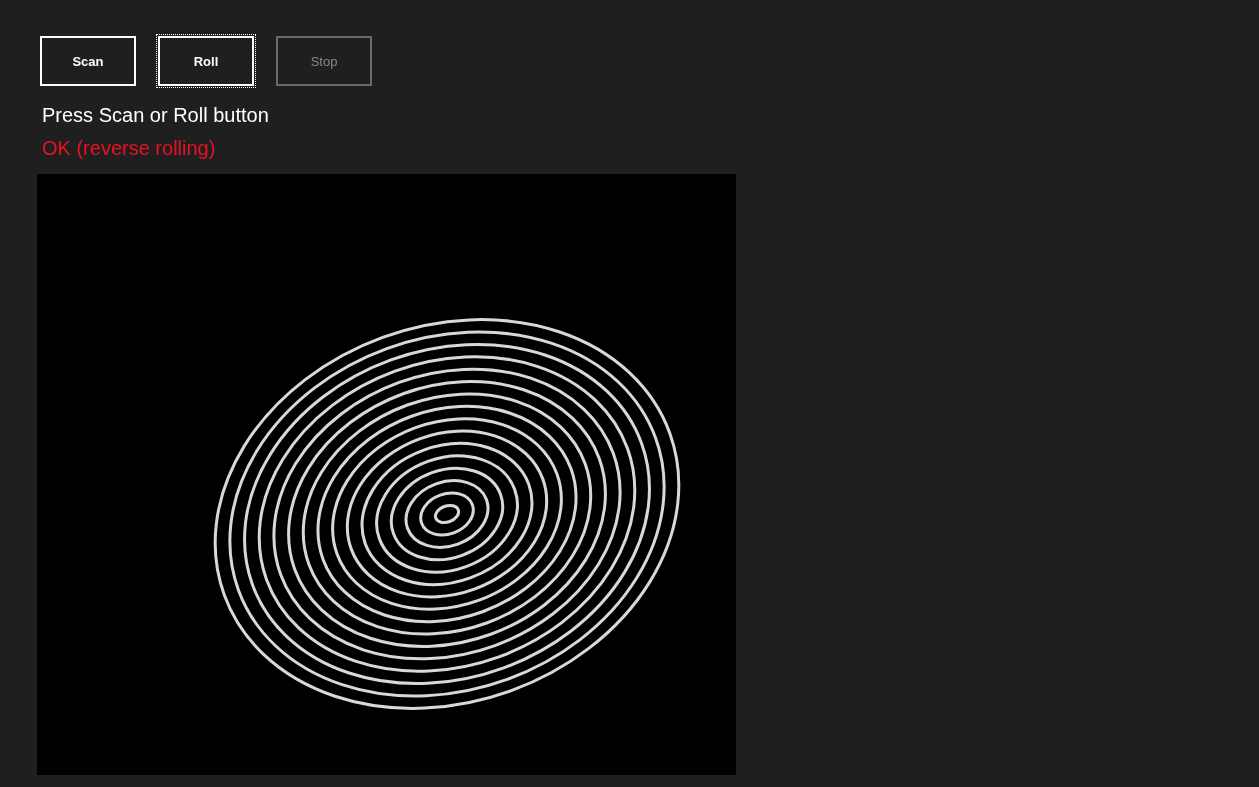 The height and width of the screenshot is (787, 1259). I want to click on action-button: Scan, so click(88, 61).